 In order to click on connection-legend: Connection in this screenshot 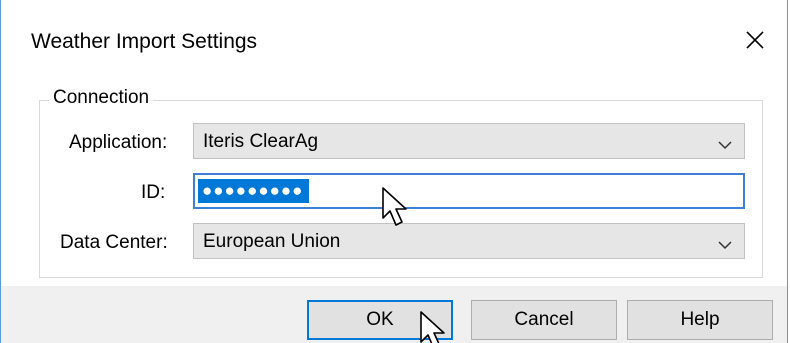, I will do `click(101, 98)`.